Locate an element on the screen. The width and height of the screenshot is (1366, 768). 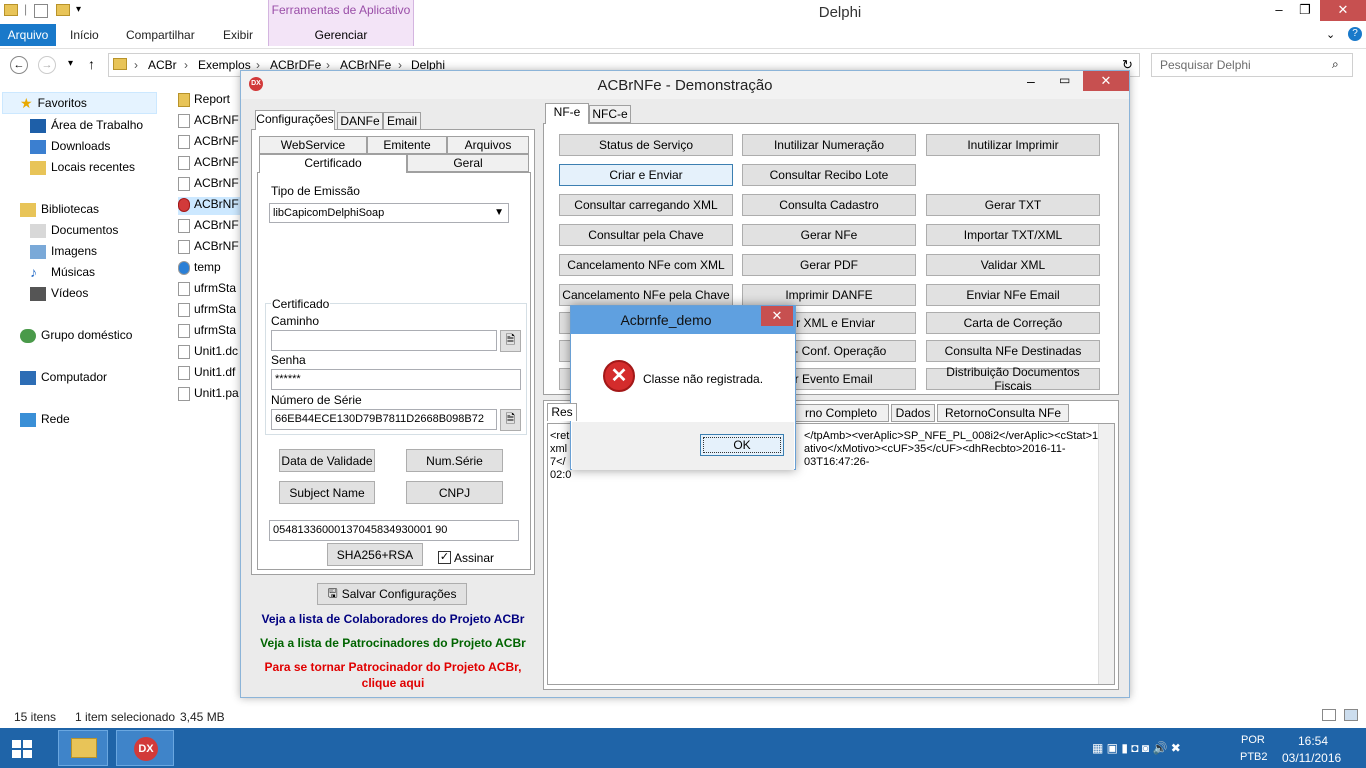
help-icon: ? is located at coordinates (1355, 34).